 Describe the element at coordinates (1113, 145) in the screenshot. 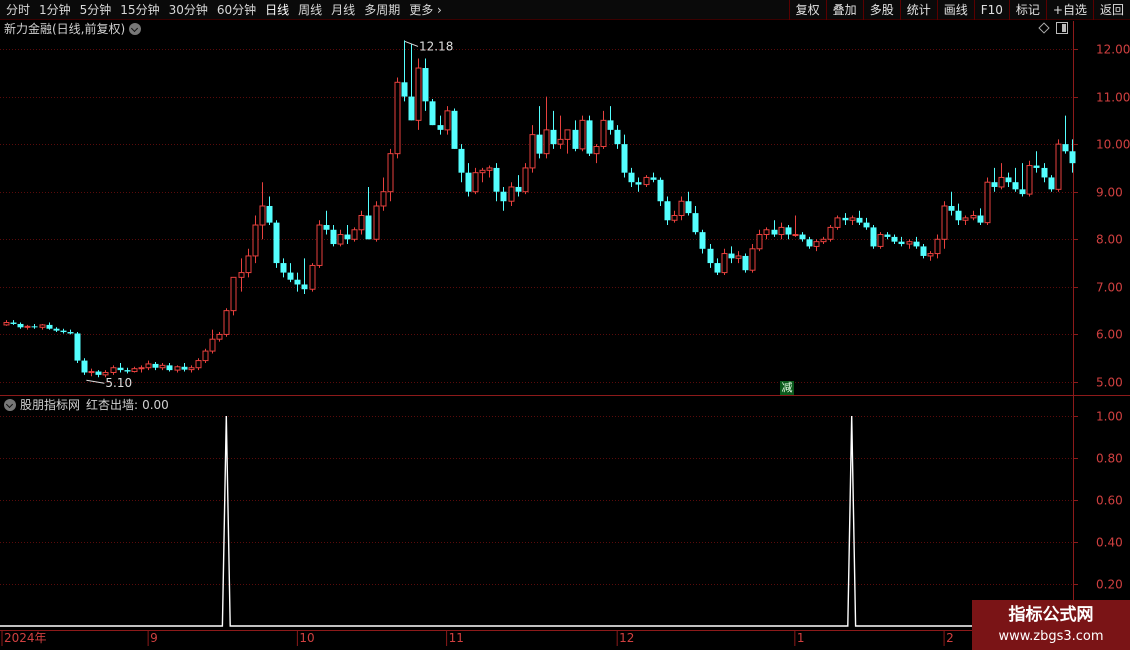

I see `y-tick-label: 10.00` at that location.